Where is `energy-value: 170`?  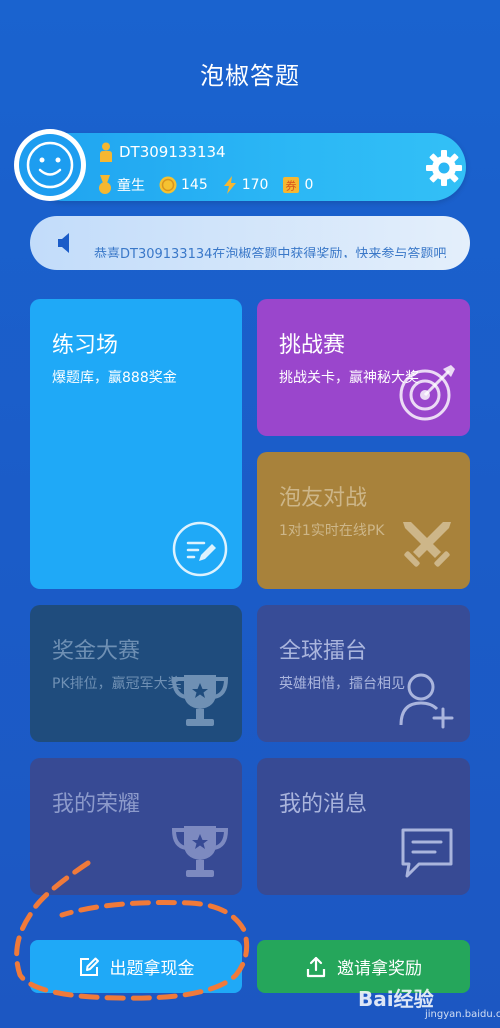 energy-value: 170 is located at coordinates (255, 185).